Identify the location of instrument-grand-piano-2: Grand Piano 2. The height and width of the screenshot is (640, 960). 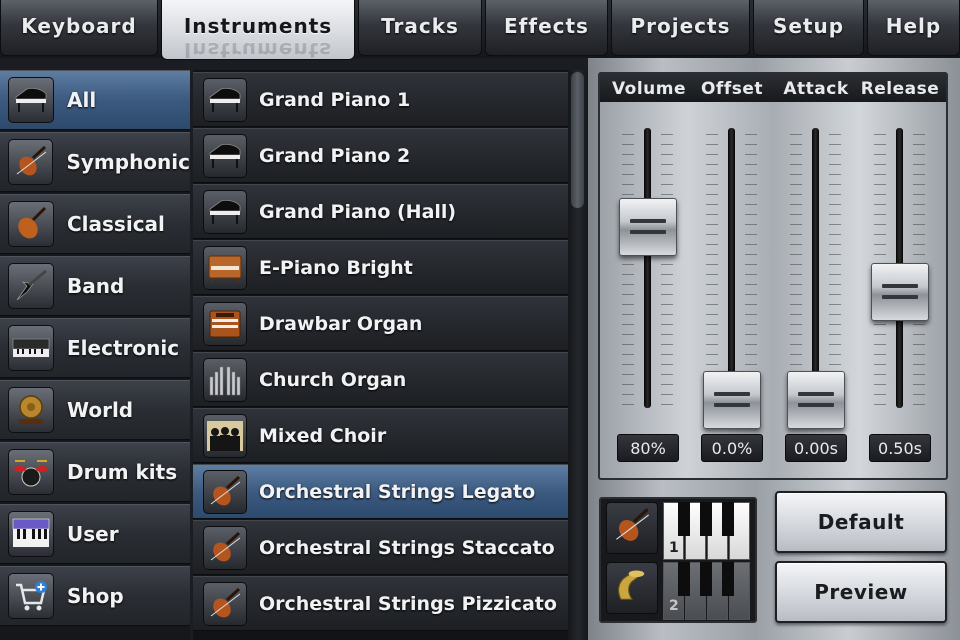
(380, 155).